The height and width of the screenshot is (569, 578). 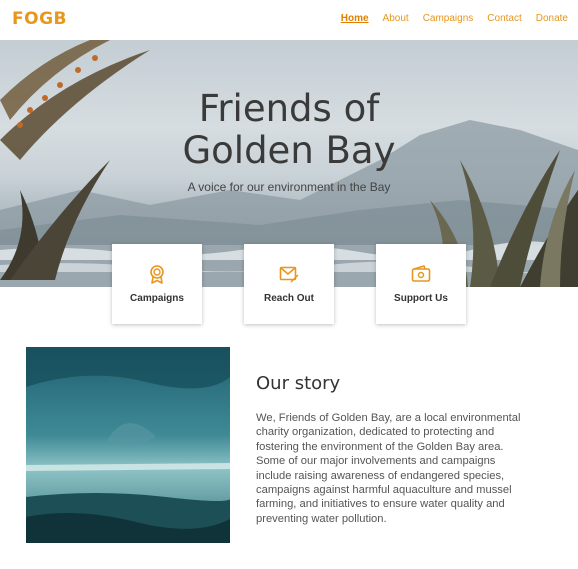 I want to click on nav-donate-link: Donate, so click(x=552, y=18).